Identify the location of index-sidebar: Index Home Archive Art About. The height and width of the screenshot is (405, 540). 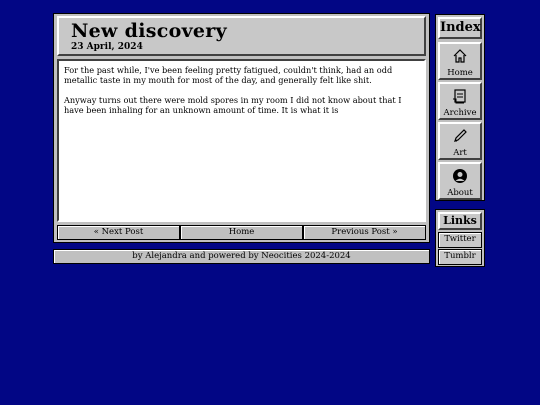
(460, 107).